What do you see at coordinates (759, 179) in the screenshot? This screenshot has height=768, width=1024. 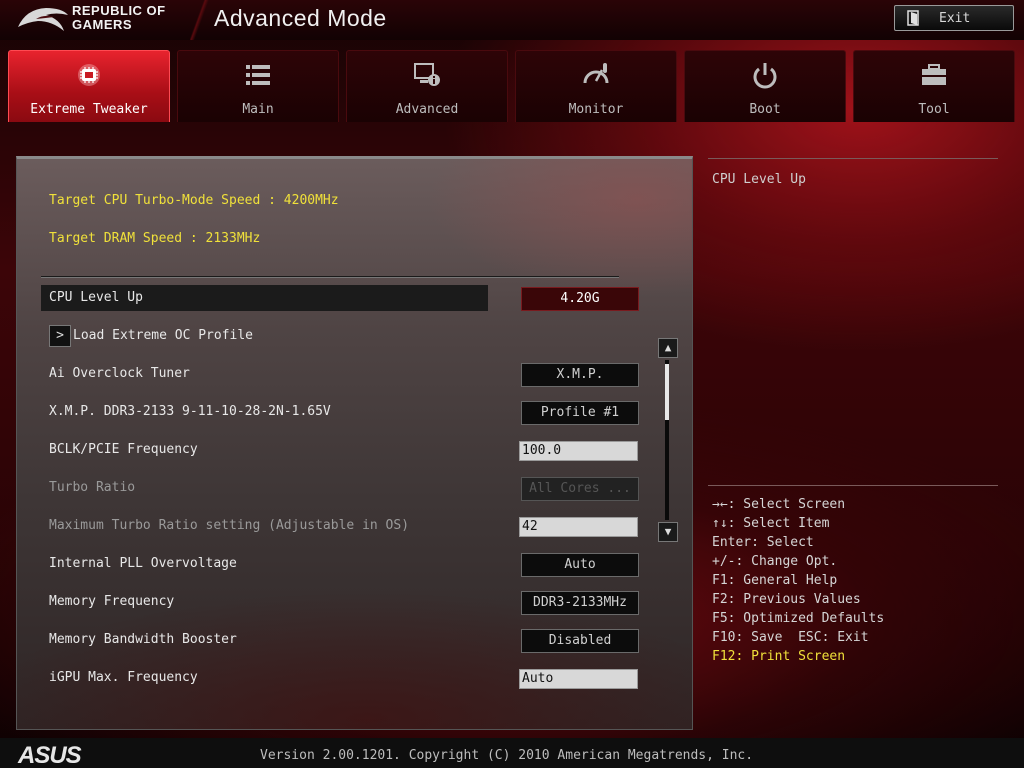 I see `help-description: CPU Level Up` at bounding box center [759, 179].